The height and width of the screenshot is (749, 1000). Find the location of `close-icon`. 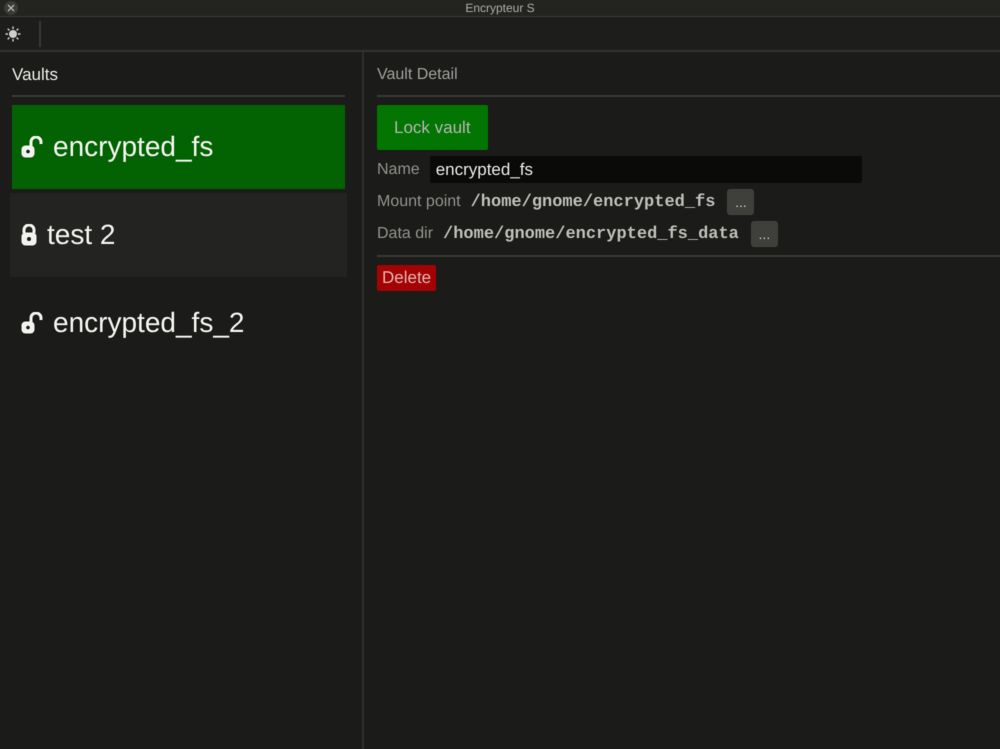

close-icon is located at coordinates (11, 8).